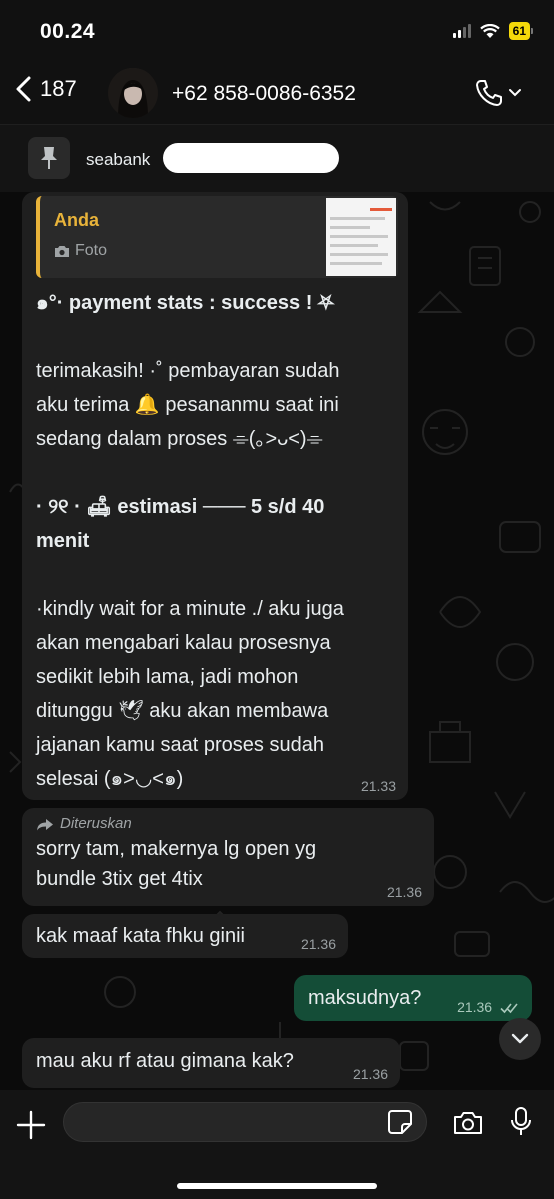 The height and width of the screenshot is (1199, 554). What do you see at coordinates (180, 507) in the screenshot?
I see `message-line: · ୨୧ · 🛋 estimasi ─── 5 s/d 40` at bounding box center [180, 507].